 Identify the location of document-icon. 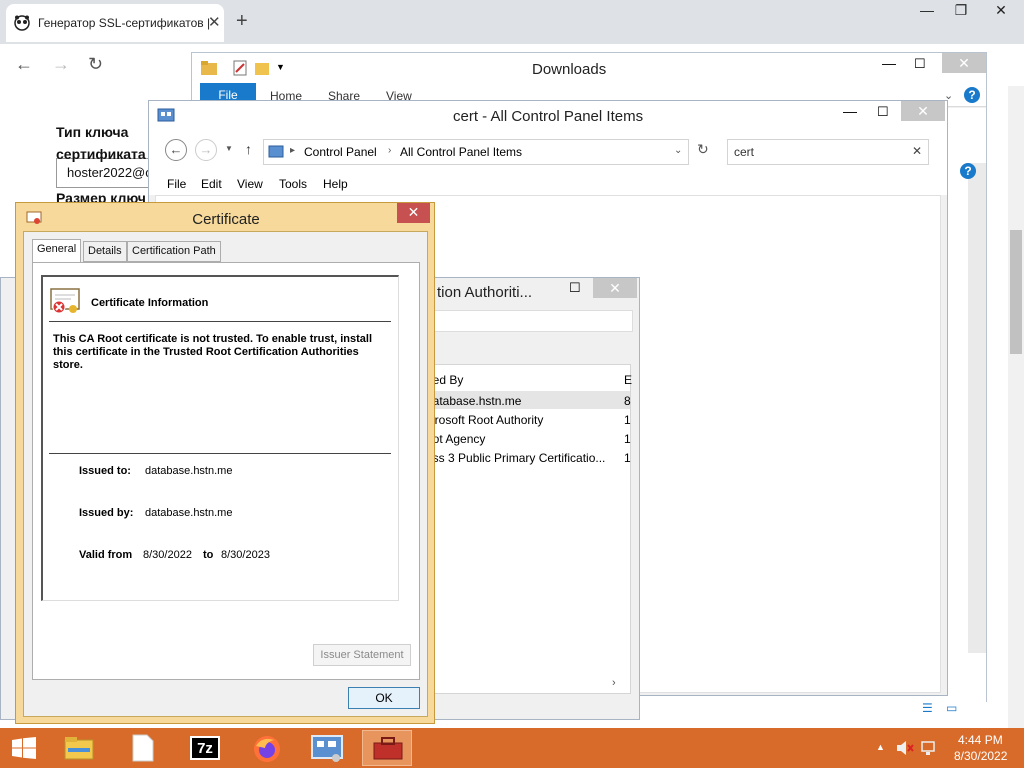
(143, 748).